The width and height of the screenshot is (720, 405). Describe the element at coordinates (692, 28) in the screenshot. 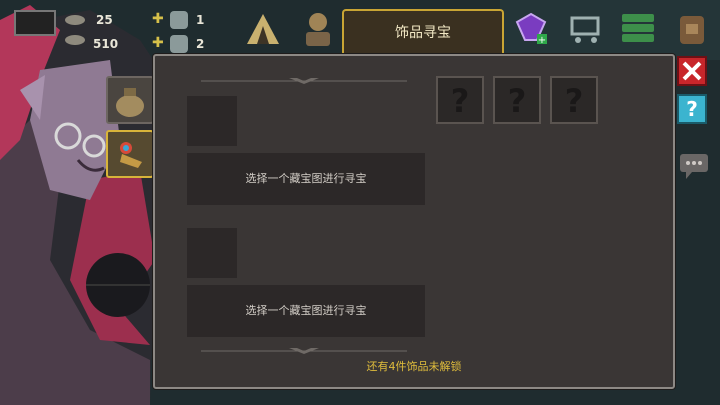

I see `backpack-icon` at that location.